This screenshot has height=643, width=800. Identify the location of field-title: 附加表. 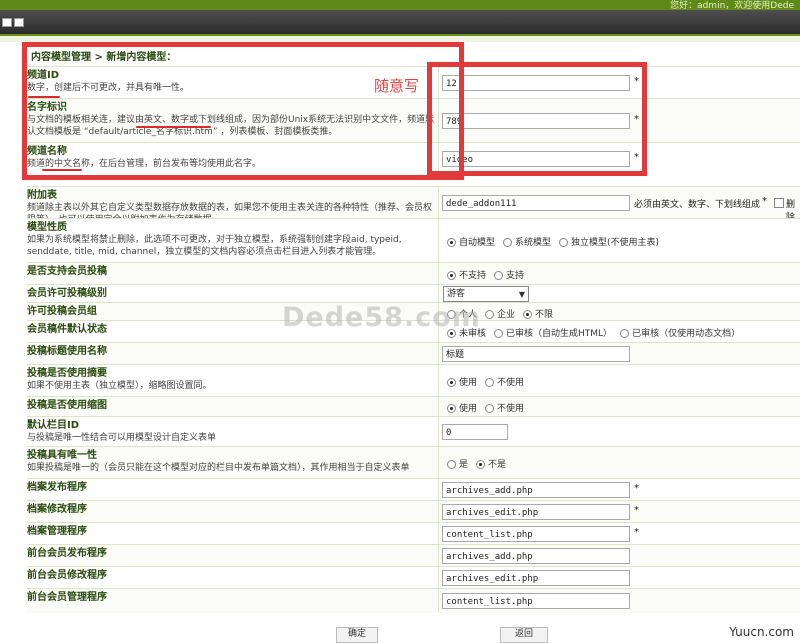
(42, 195).